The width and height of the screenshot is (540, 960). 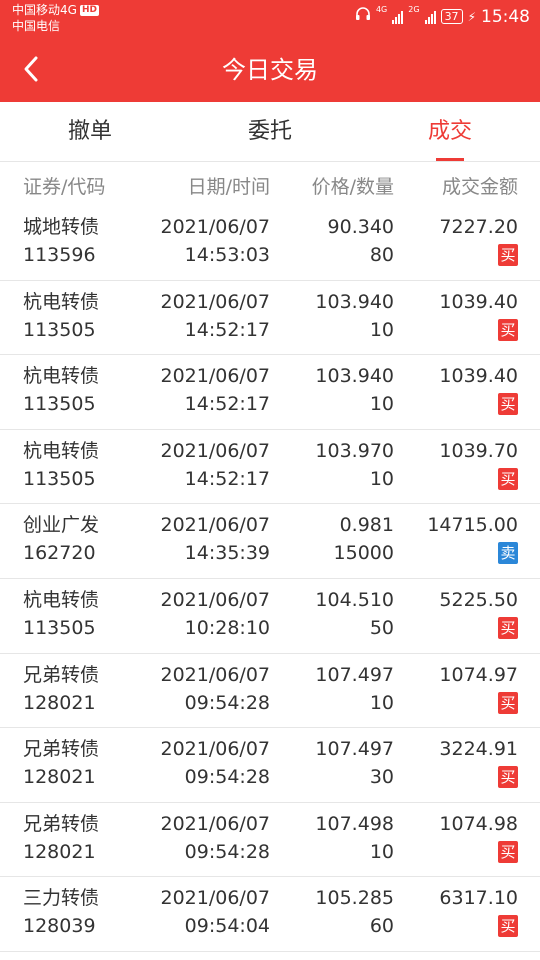 What do you see at coordinates (354, 898) in the screenshot?
I see `trade-price: 105.285` at bounding box center [354, 898].